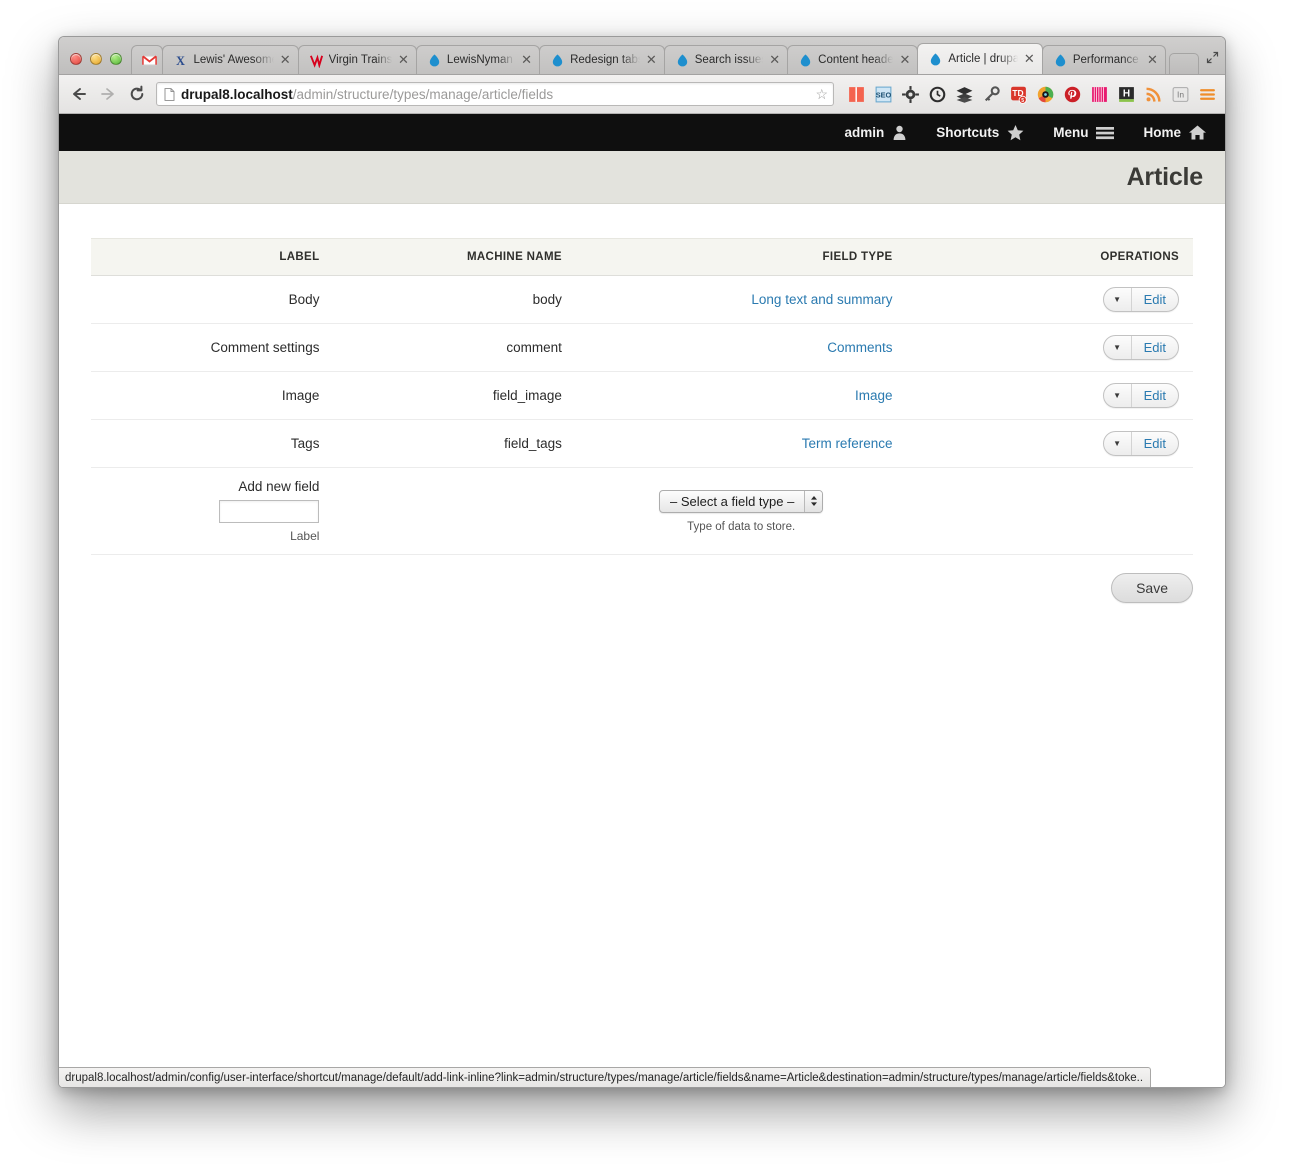  Describe the element at coordinates (147, 59) in the screenshot. I see `browser-tab` at that location.